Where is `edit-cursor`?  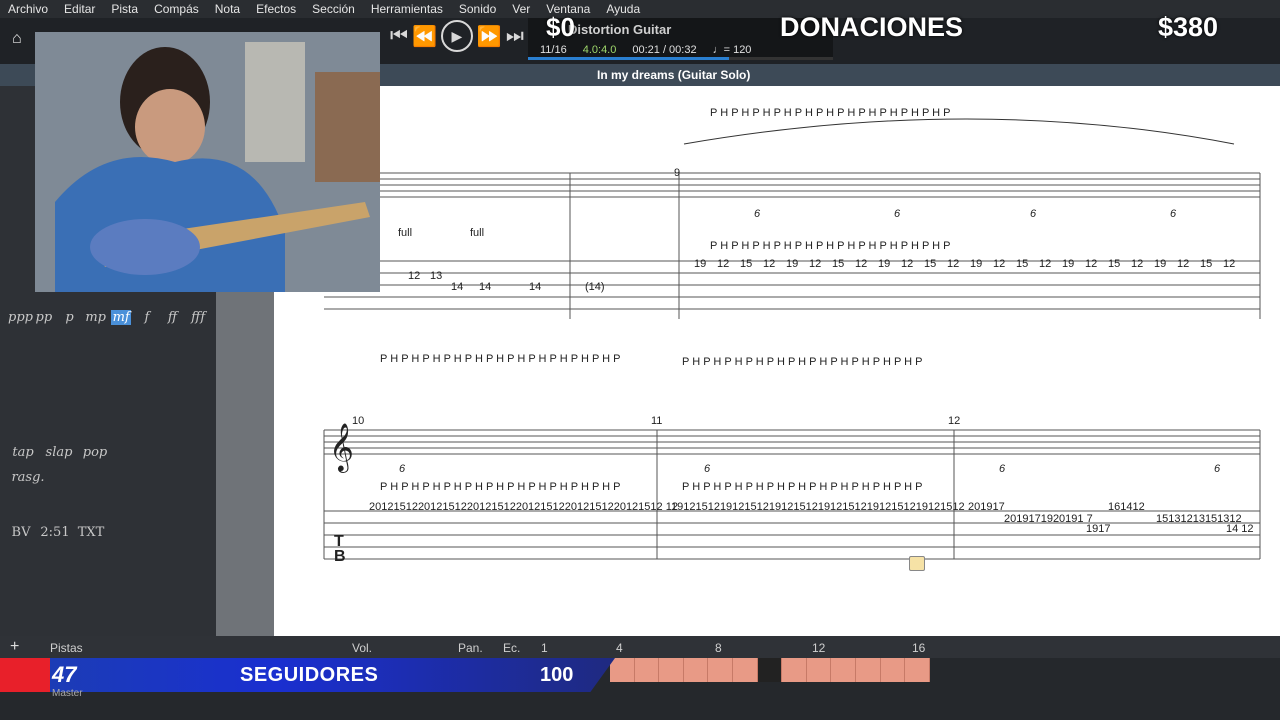 edit-cursor is located at coordinates (917, 563).